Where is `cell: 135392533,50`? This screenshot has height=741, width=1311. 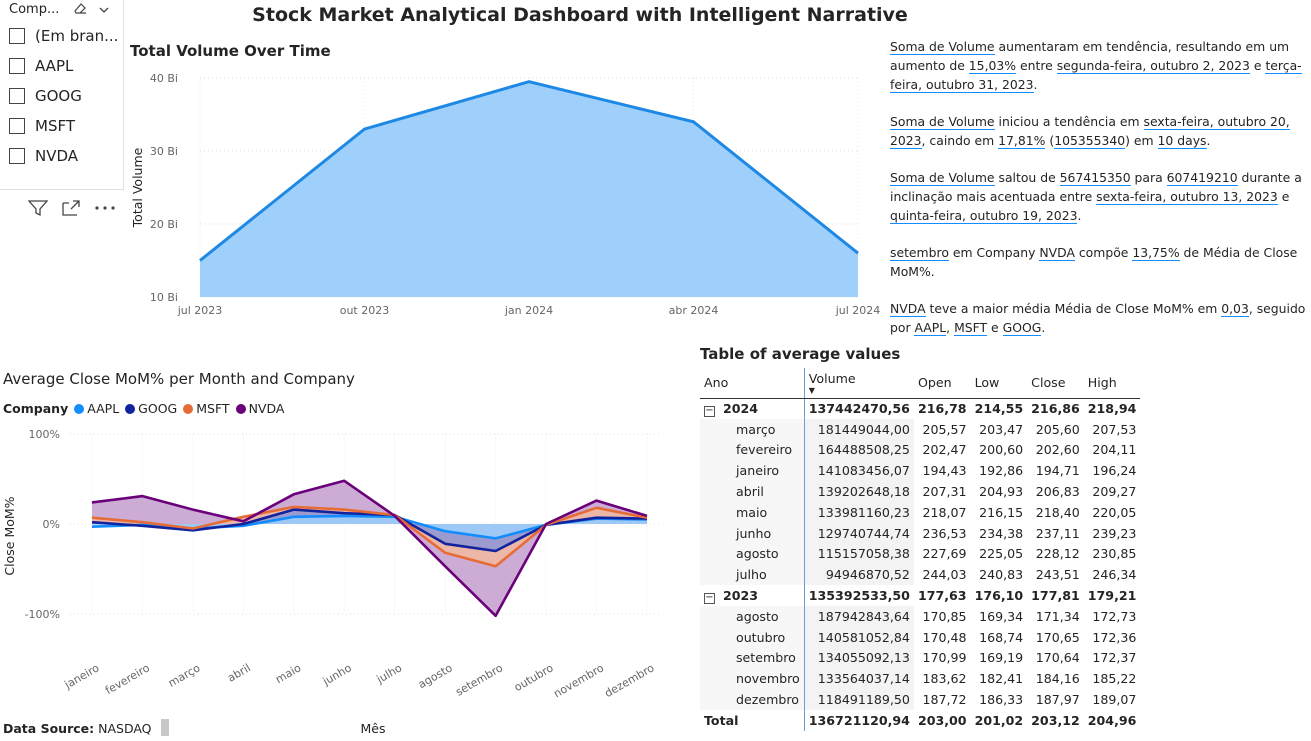
cell: 135392533,50 is located at coordinates (858, 595).